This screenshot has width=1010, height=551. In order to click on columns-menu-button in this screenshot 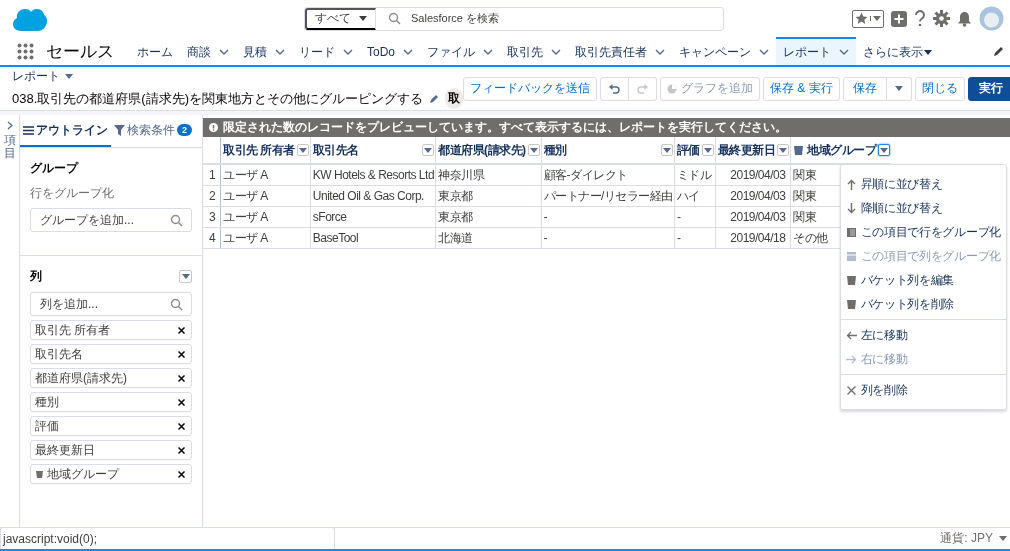, I will do `click(185, 276)`.